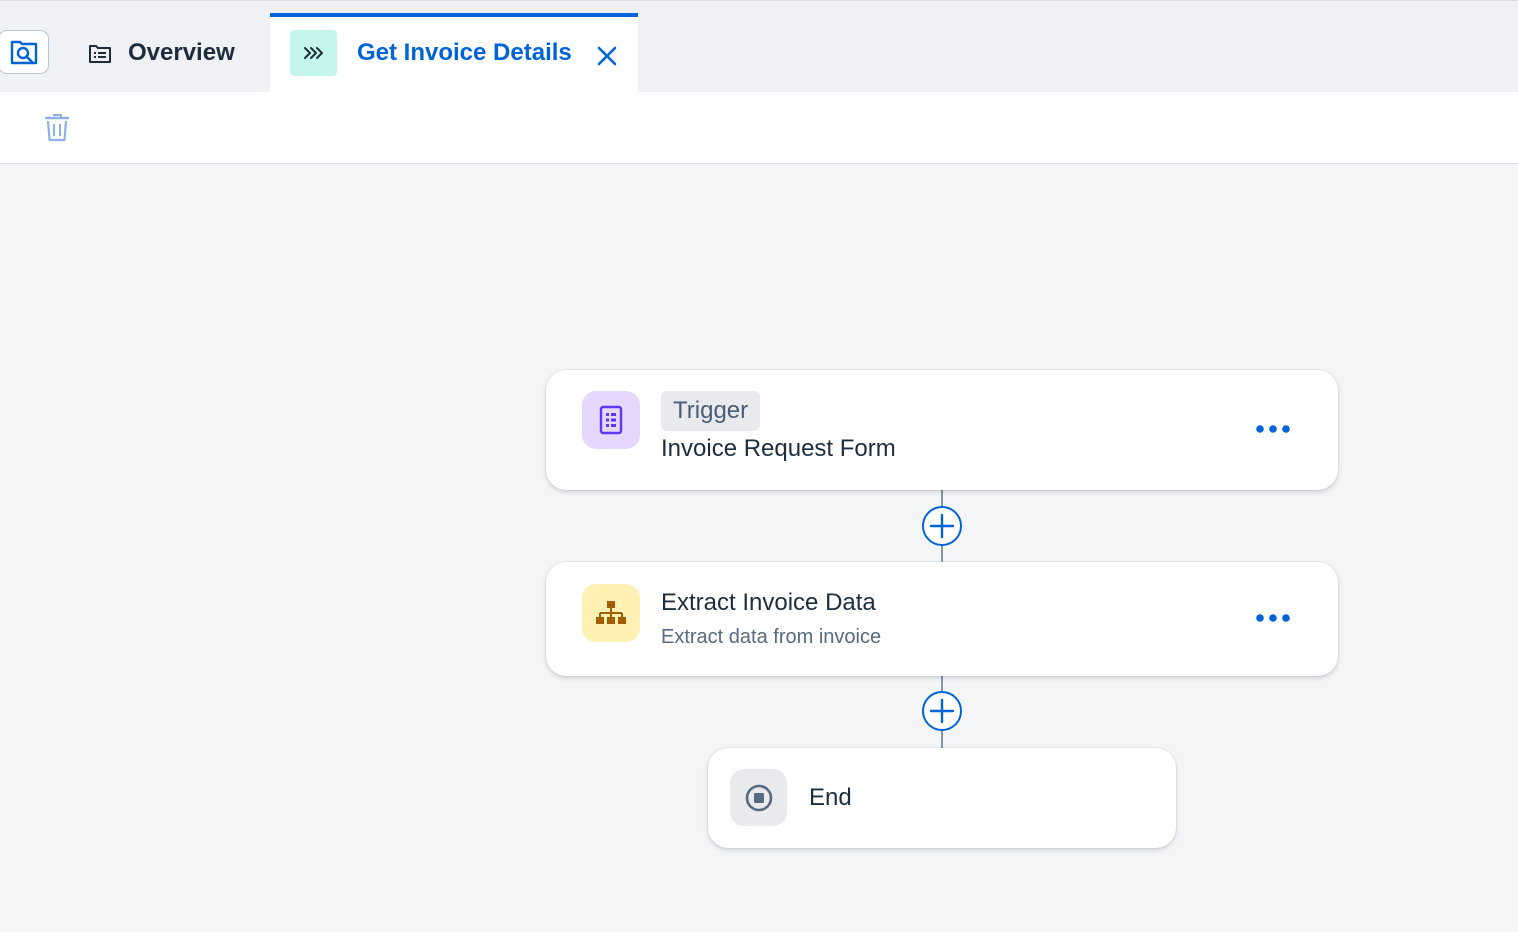 The image size is (1518, 932). What do you see at coordinates (57, 127) in the screenshot?
I see `delete-icon` at bounding box center [57, 127].